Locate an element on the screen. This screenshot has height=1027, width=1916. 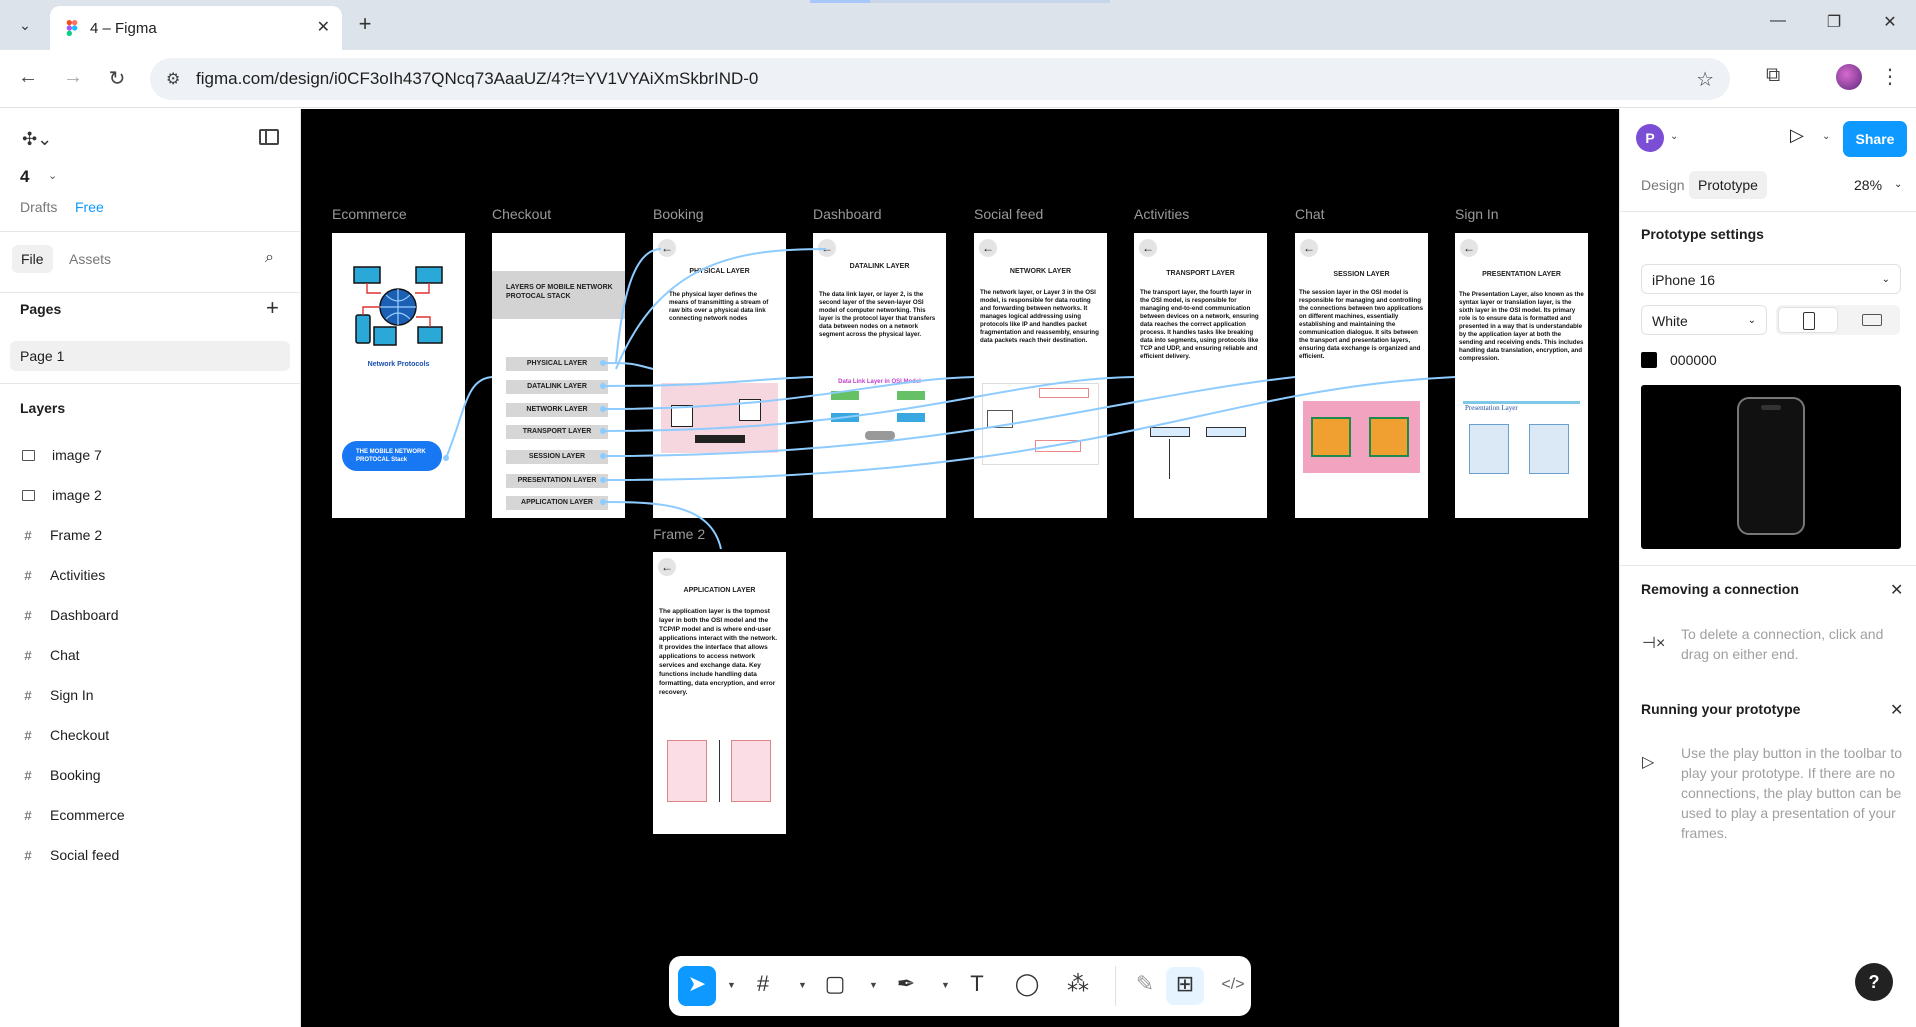
browser-menu-icon: ⋮ is located at coordinates (1890, 76).